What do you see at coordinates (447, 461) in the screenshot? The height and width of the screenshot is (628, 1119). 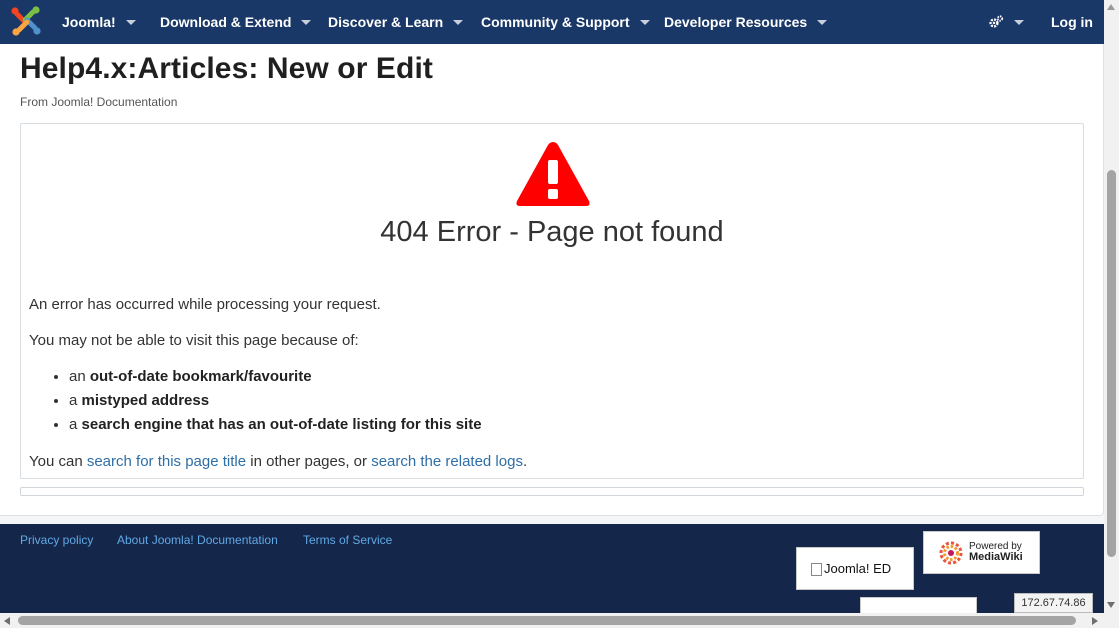 I see `search-related-logs-link: search the related logs` at bounding box center [447, 461].